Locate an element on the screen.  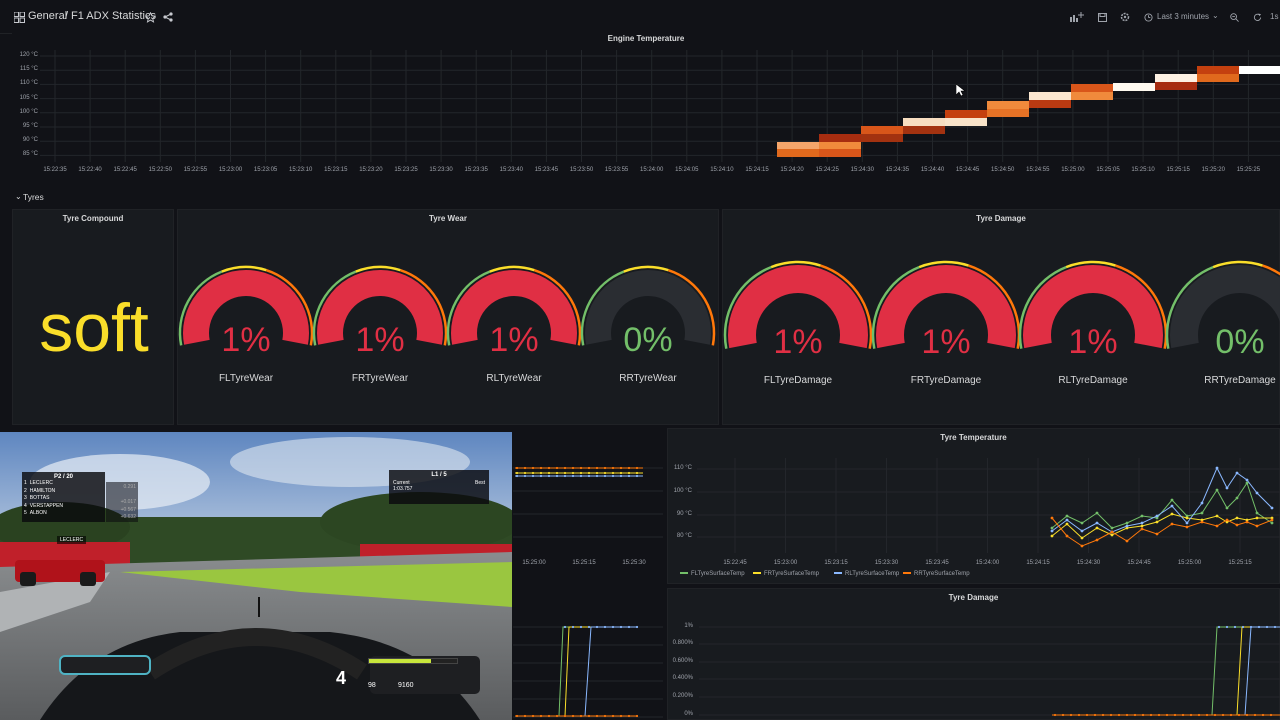
legend-item: RLTyreSurfaceTemp is located at coordinates (866, 574).